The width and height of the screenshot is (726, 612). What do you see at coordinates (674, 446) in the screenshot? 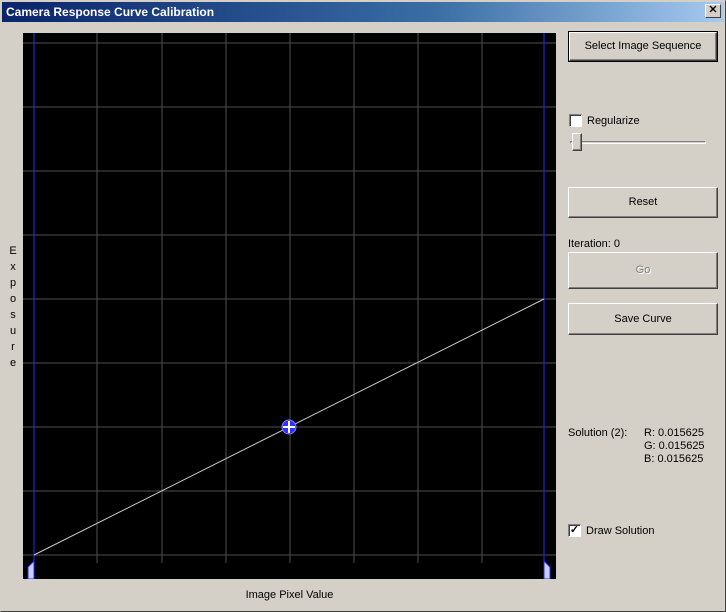
I see `solution-g-value: G: 0.015625` at bounding box center [674, 446].